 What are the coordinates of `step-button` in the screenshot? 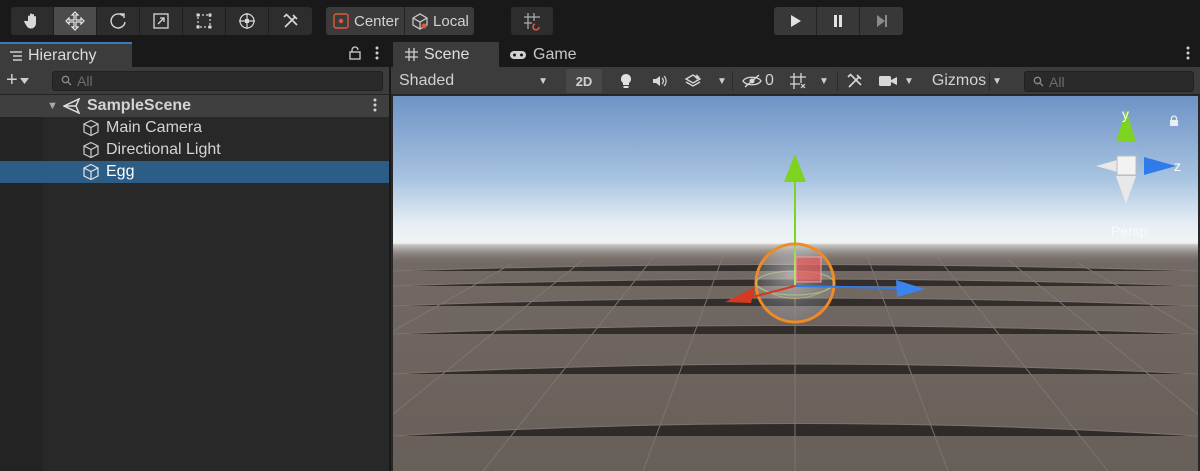 It's located at (881, 21).